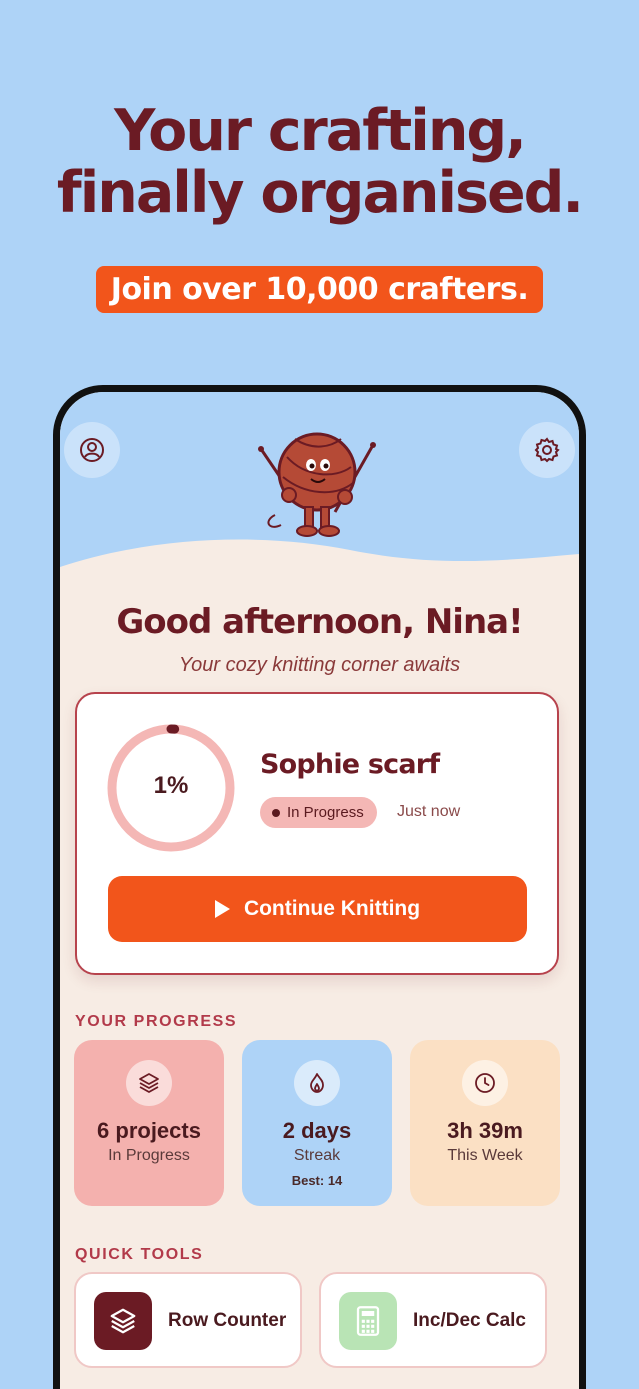  What do you see at coordinates (317, 1083) in the screenshot?
I see `flame-icon` at bounding box center [317, 1083].